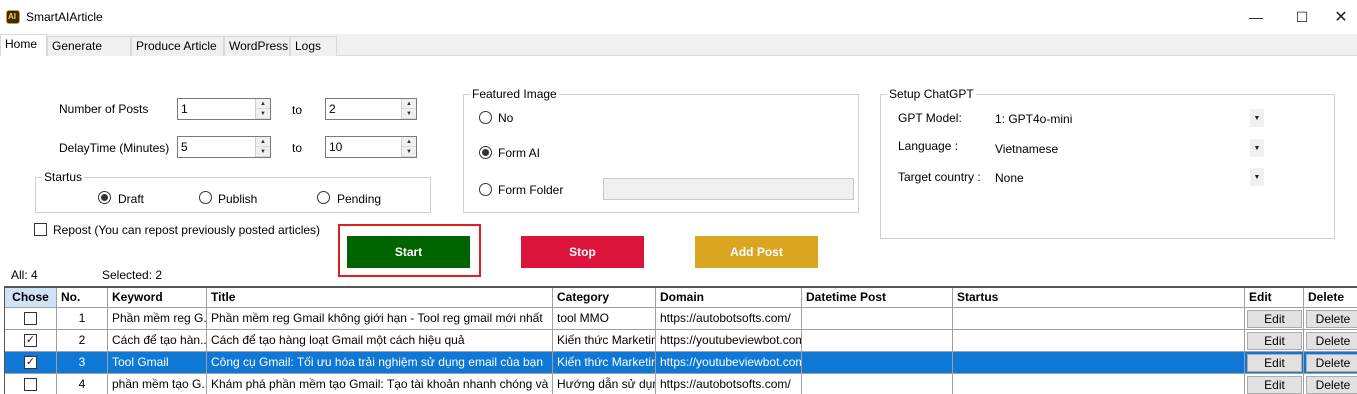  Describe the element at coordinates (728, 189) in the screenshot. I see `folder-path-input` at that location.